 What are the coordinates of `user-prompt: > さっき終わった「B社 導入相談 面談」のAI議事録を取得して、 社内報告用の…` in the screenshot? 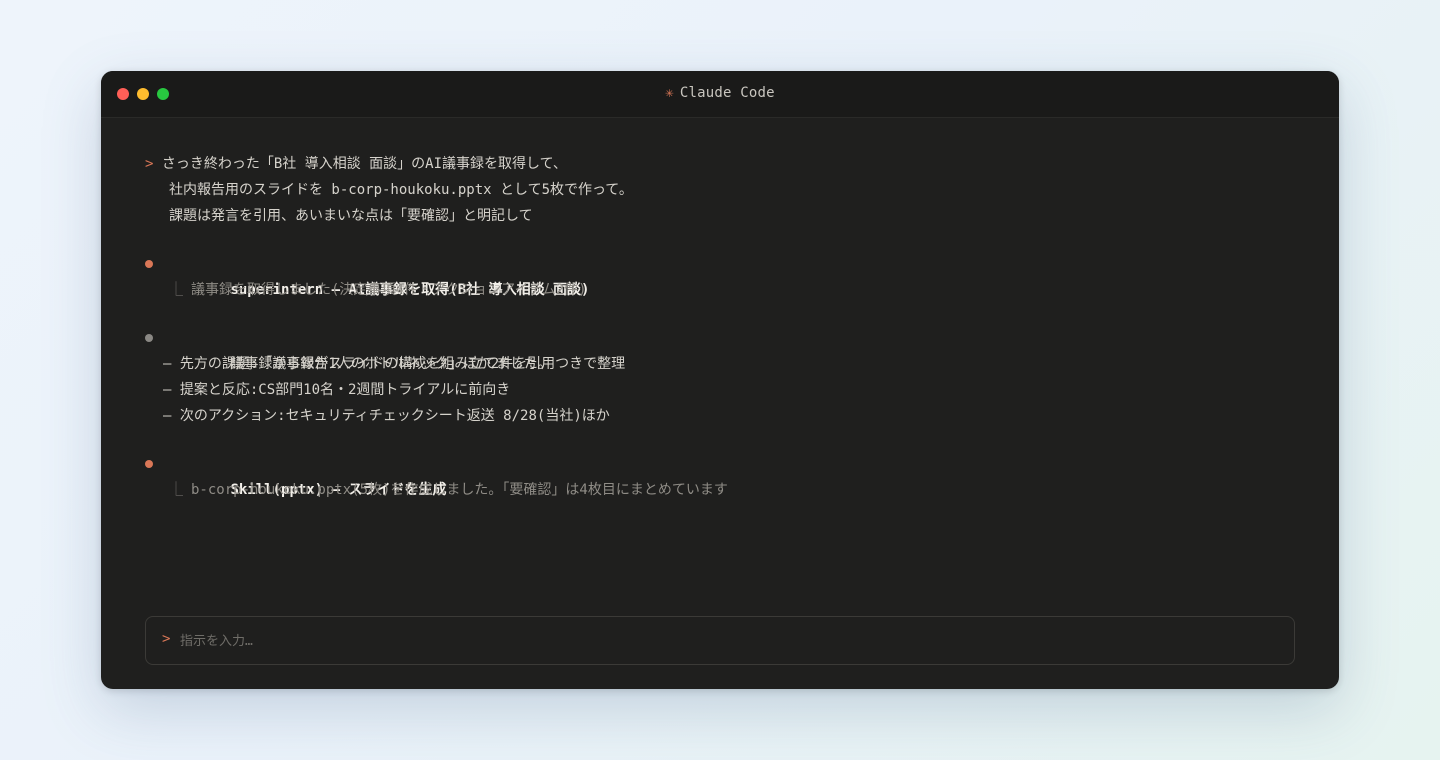 It's located at (720, 190).